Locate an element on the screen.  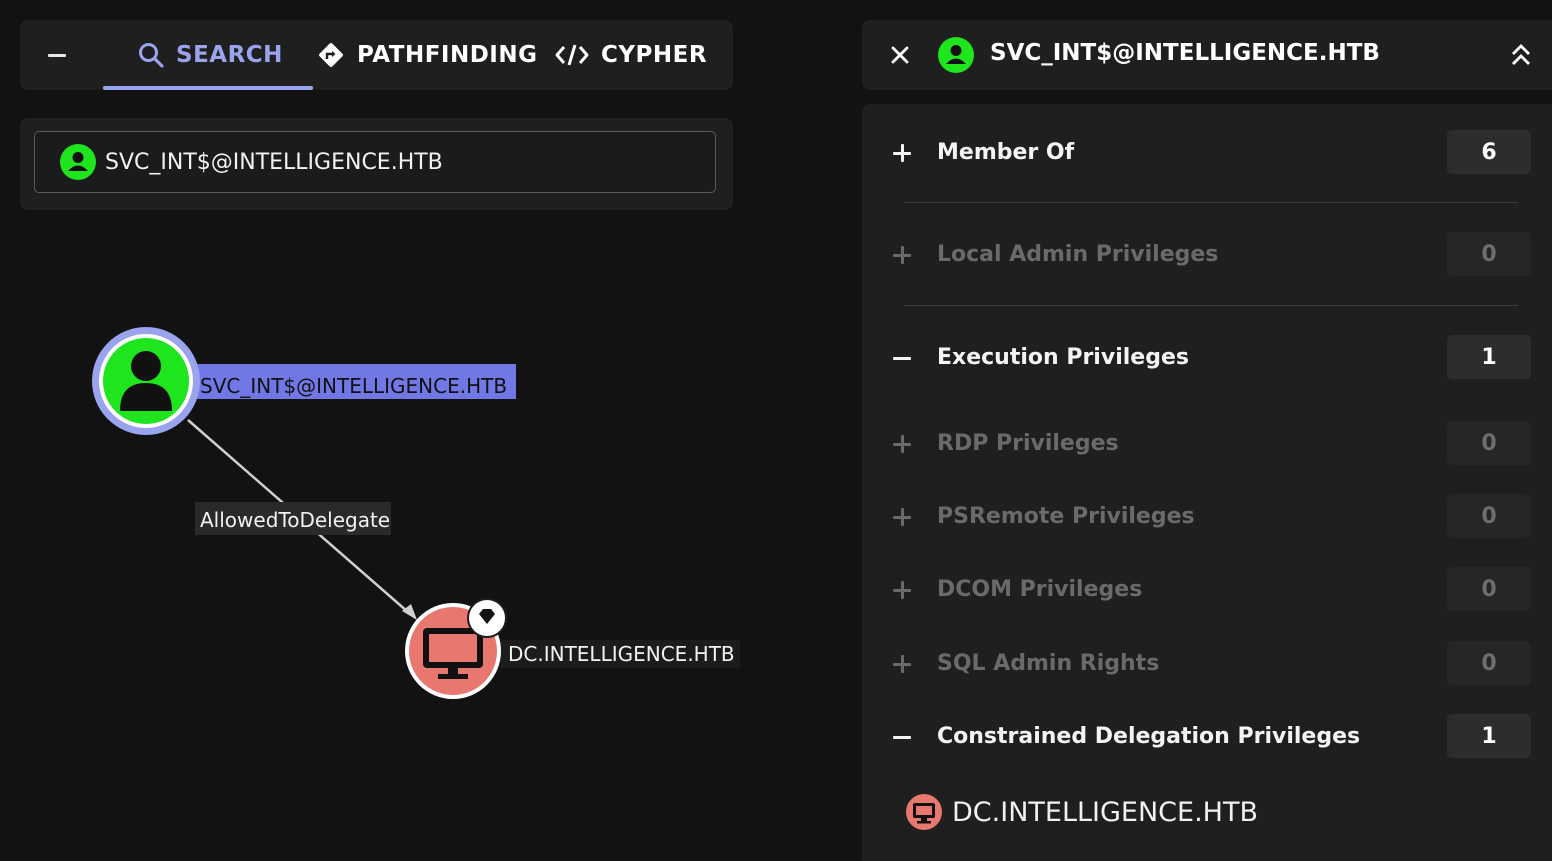
section-label: Execution Privileges is located at coordinates (1063, 357).